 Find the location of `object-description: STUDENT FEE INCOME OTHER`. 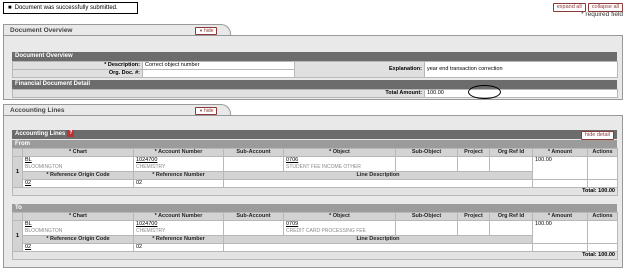

object-description: STUDENT FEE INCOME OTHER is located at coordinates (323, 167).